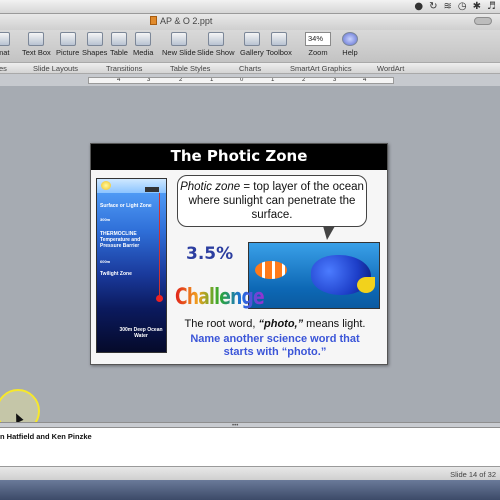  What do you see at coordinates (143, 52) in the screenshot?
I see `toolbar-label: Media` at bounding box center [143, 52].